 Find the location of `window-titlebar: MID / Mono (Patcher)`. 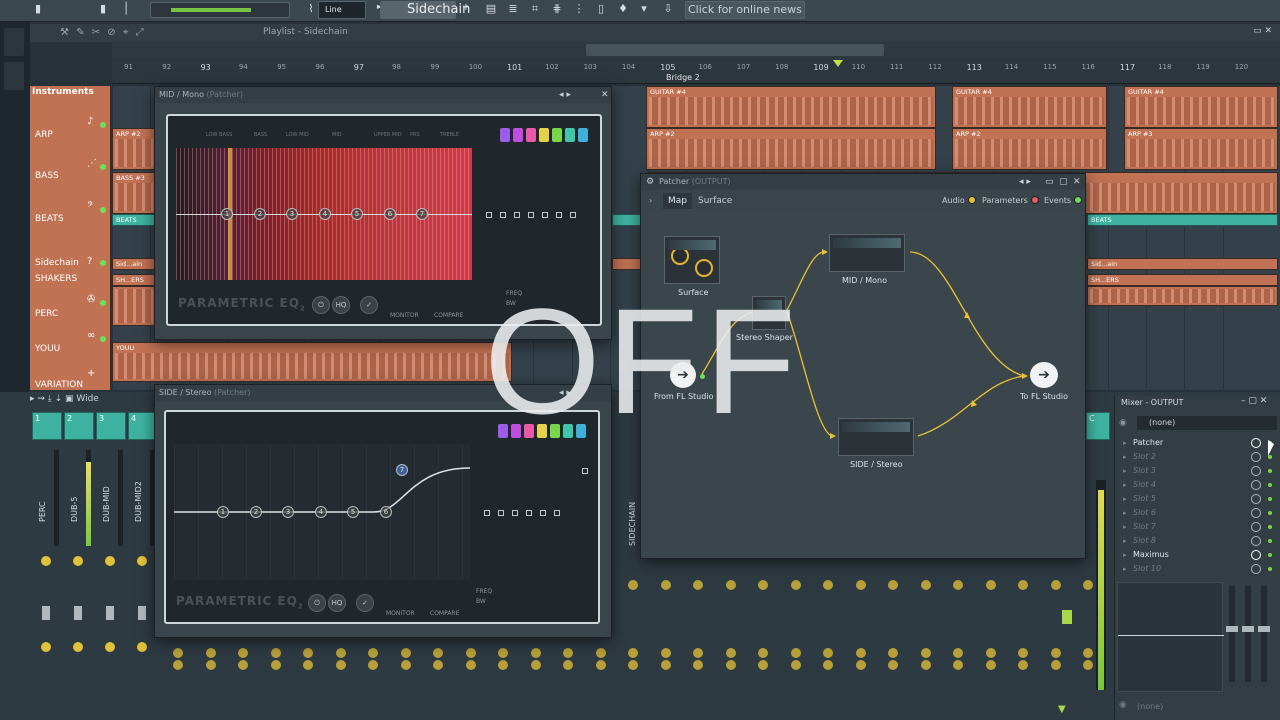

window-titlebar: MID / Mono (Patcher) is located at coordinates (383, 95).